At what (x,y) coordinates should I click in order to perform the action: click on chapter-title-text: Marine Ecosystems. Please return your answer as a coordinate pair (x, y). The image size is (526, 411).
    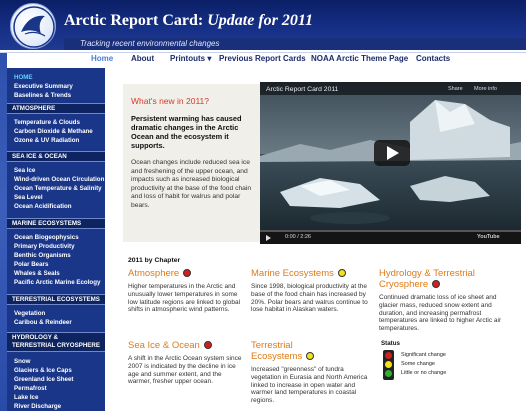
    Looking at the image, I should click on (292, 273).